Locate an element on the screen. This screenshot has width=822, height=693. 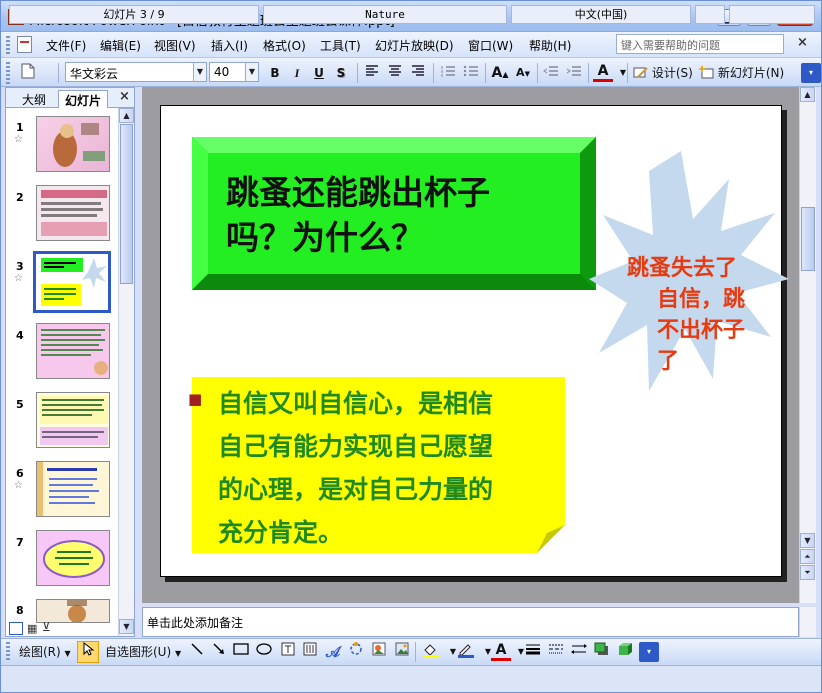
textbox-tool-button is located at coordinates (288, 652).